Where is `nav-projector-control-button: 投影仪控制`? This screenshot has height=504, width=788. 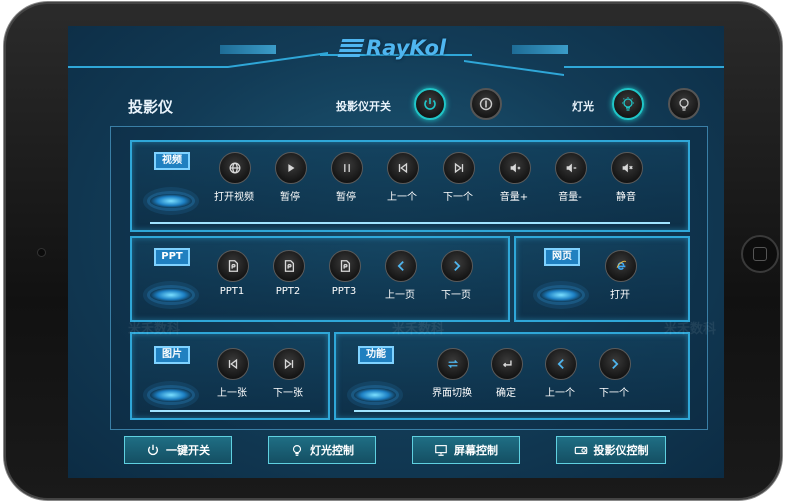
nav-projector-control-button: 投影仪控制 is located at coordinates (611, 450).